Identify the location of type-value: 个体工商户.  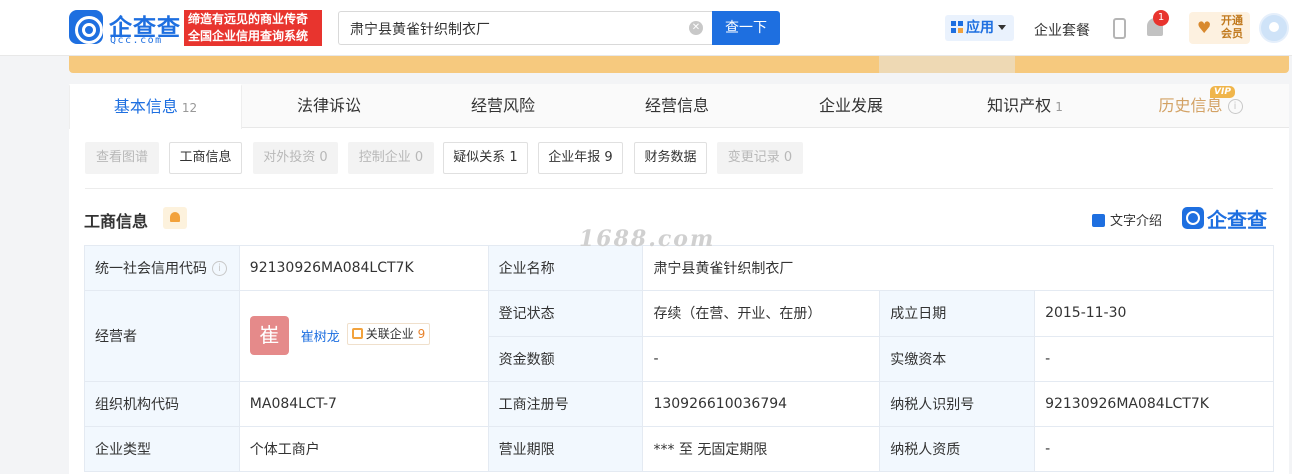
(363, 449).